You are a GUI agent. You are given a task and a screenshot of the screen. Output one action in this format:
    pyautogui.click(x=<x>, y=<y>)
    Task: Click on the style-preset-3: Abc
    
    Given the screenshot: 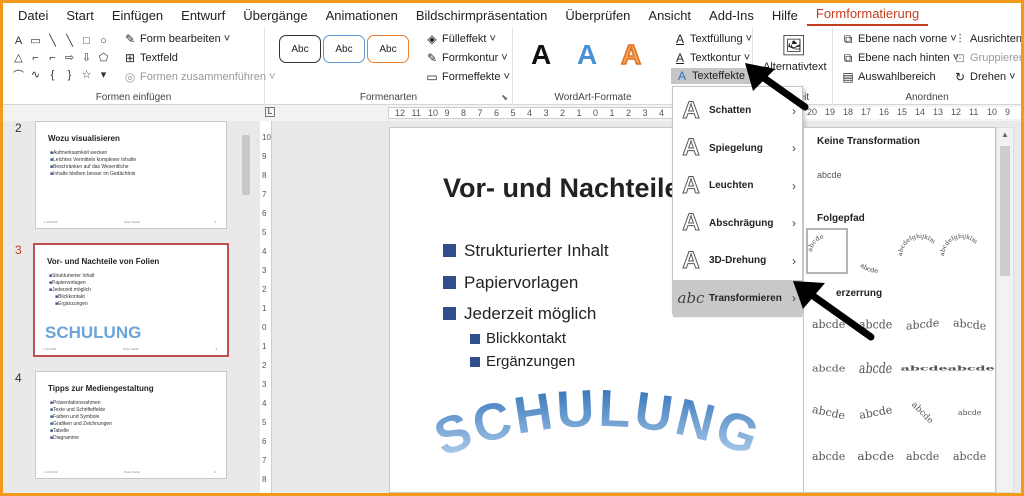 What is the action you would take?
    pyautogui.click(x=388, y=49)
    